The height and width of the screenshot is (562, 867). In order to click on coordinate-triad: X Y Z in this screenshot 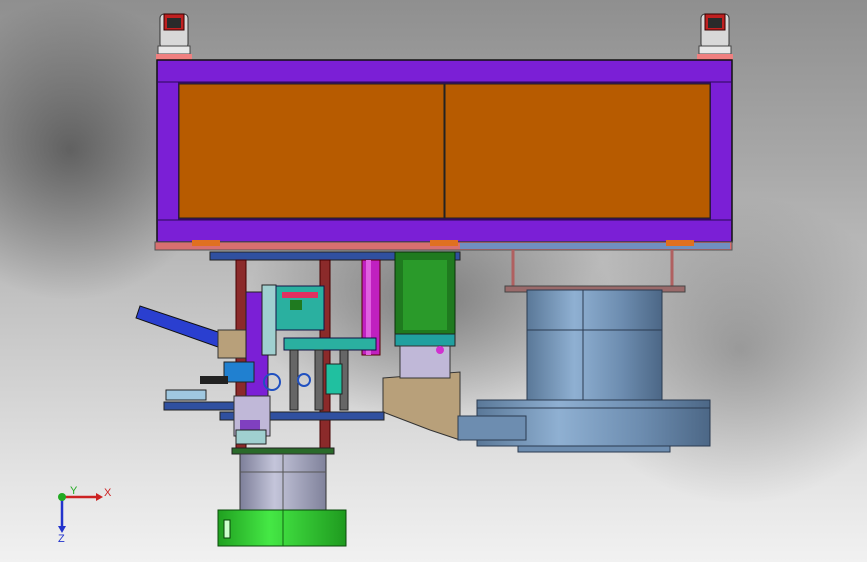, I will do `click(85, 515)`.